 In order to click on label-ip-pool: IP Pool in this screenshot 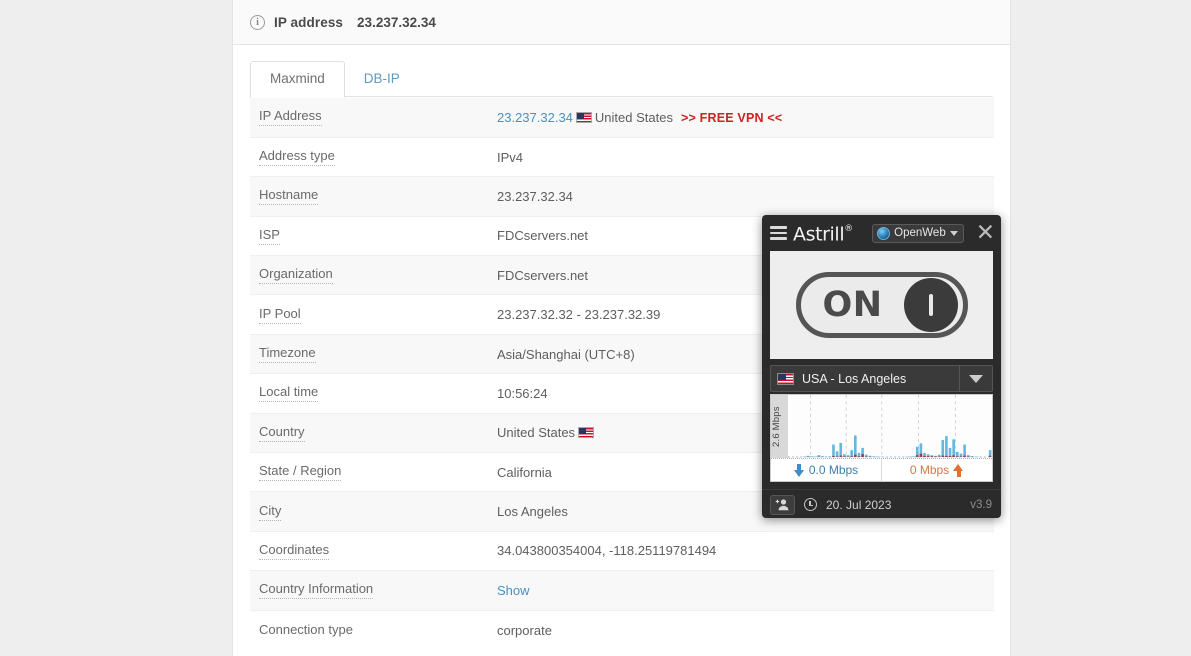, I will do `click(280, 315)`.